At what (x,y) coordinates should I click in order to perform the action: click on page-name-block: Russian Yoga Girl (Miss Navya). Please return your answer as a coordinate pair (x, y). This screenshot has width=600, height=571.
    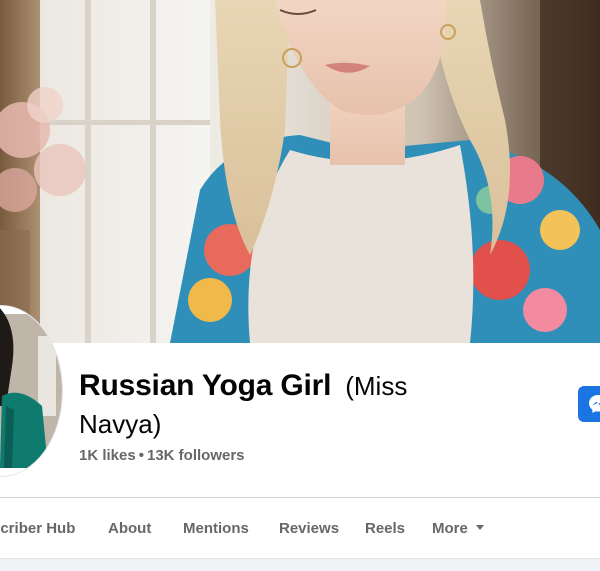
    Looking at the image, I should click on (319, 404).